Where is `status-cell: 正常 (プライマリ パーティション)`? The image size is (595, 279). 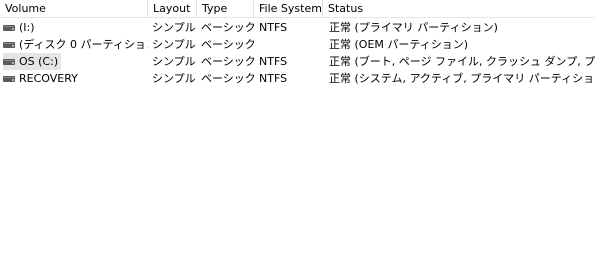 status-cell: 正常 (プライマリ パーティション) is located at coordinates (413, 27).